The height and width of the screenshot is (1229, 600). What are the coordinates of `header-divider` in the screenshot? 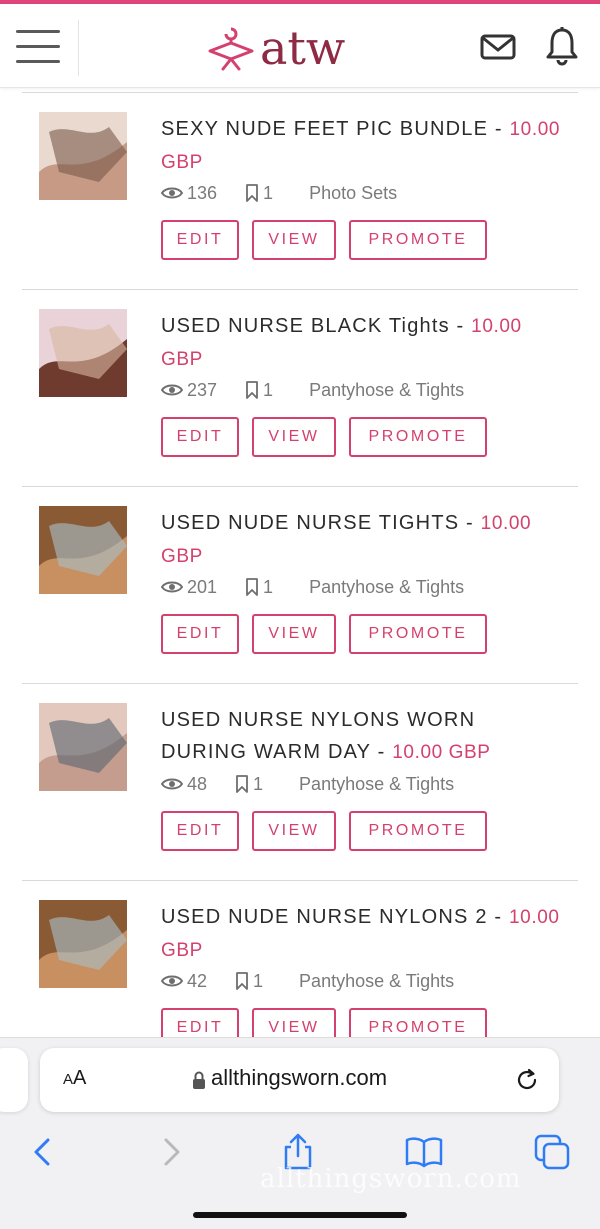 It's located at (78, 48).